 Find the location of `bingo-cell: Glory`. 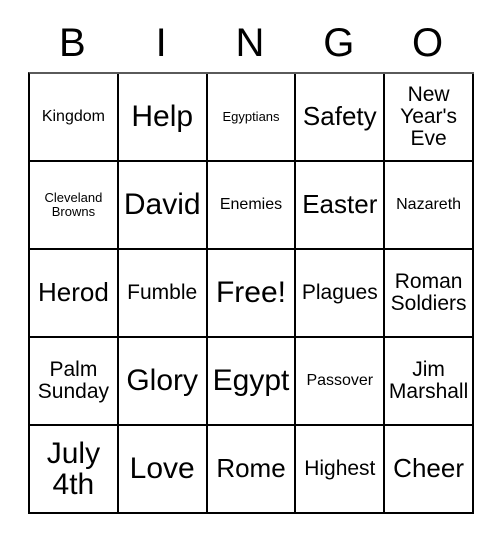

bingo-cell: Glory is located at coordinates (163, 382).